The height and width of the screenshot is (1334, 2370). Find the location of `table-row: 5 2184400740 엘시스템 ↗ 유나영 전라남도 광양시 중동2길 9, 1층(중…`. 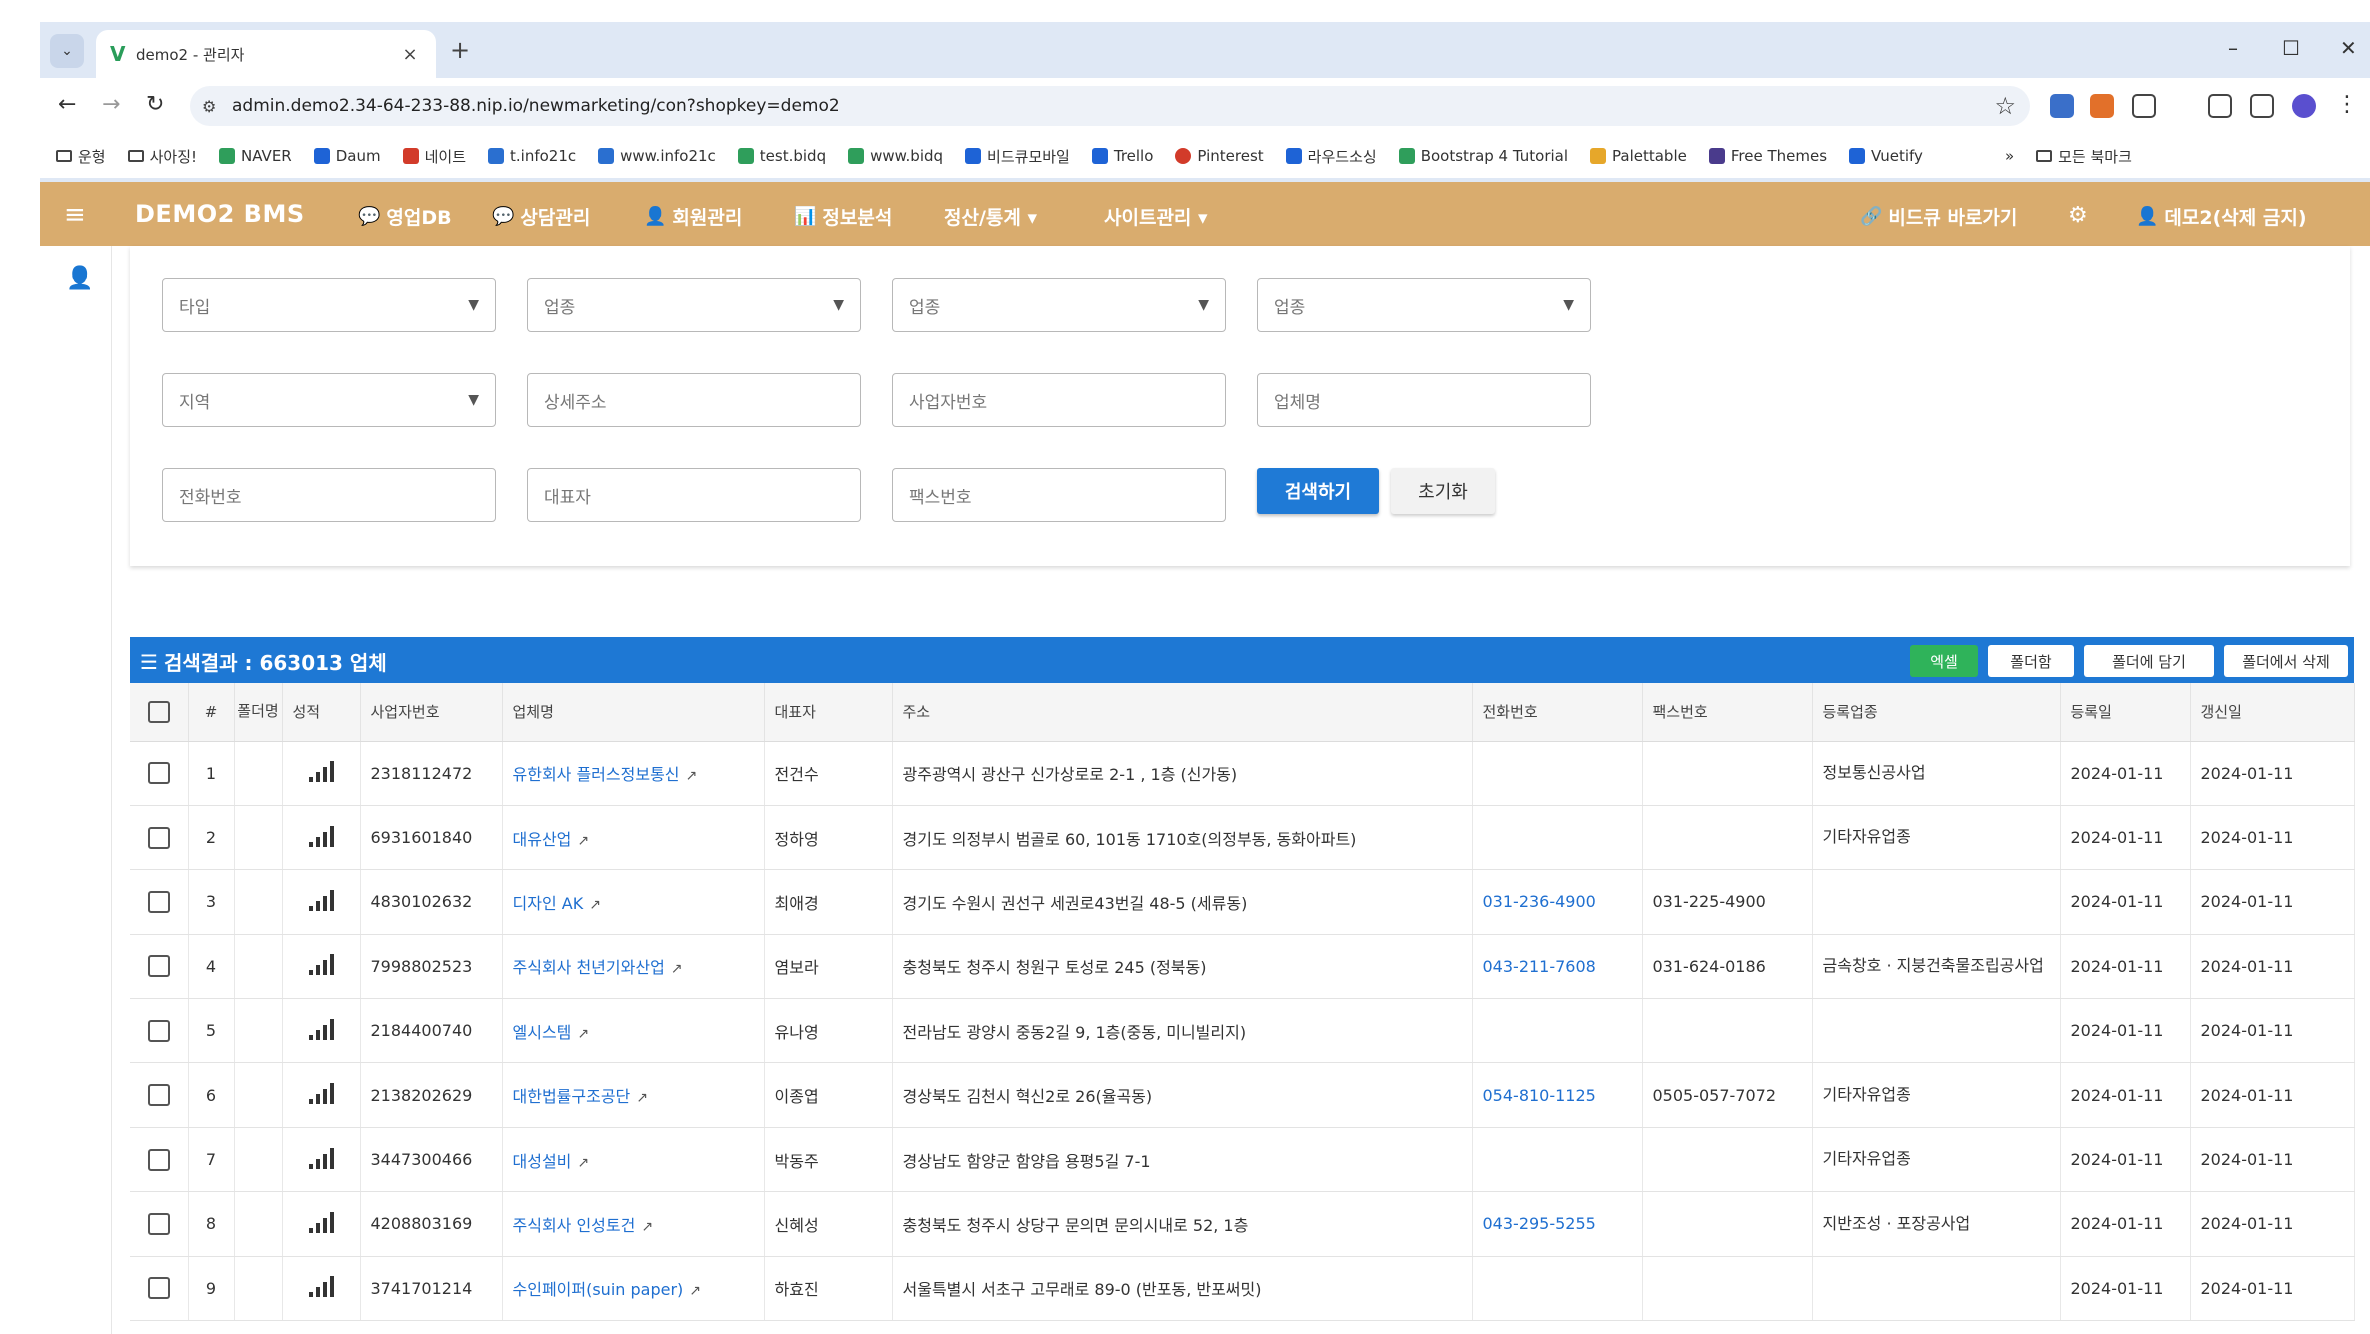

table-row: 5 2184400740 엘시스템 ↗ 유나영 전라남도 광양시 중동2길 9, 1층(중… is located at coordinates (1242, 1031).